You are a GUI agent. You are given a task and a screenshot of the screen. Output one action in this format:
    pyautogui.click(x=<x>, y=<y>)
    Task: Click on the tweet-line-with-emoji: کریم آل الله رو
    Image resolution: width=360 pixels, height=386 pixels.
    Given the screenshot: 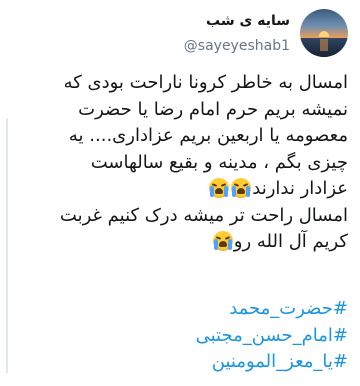 What is the action you would take?
    pyautogui.click(x=185, y=242)
    